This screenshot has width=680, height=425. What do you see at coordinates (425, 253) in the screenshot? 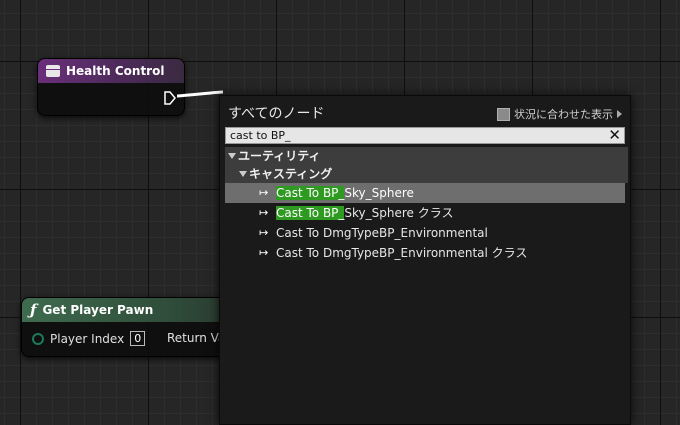
I see `list-item-cast-dmgtype-class: ↦ Cast To DmgTypeBP_Environmental クラス` at bounding box center [425, 253].